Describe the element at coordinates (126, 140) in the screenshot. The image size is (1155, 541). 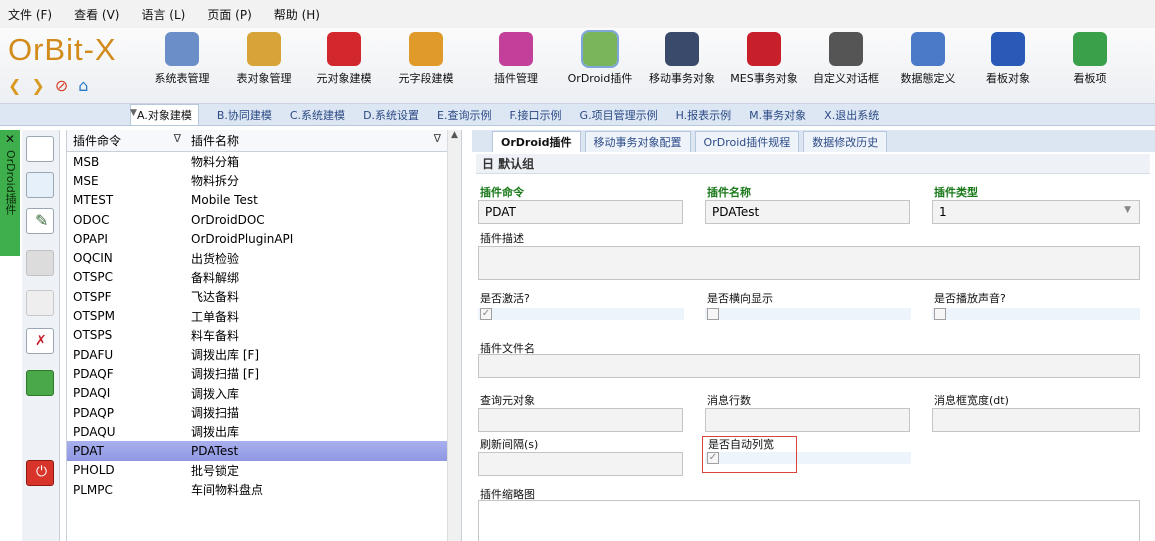
I see `column-header-command: 插件命令 ∇` at that location.